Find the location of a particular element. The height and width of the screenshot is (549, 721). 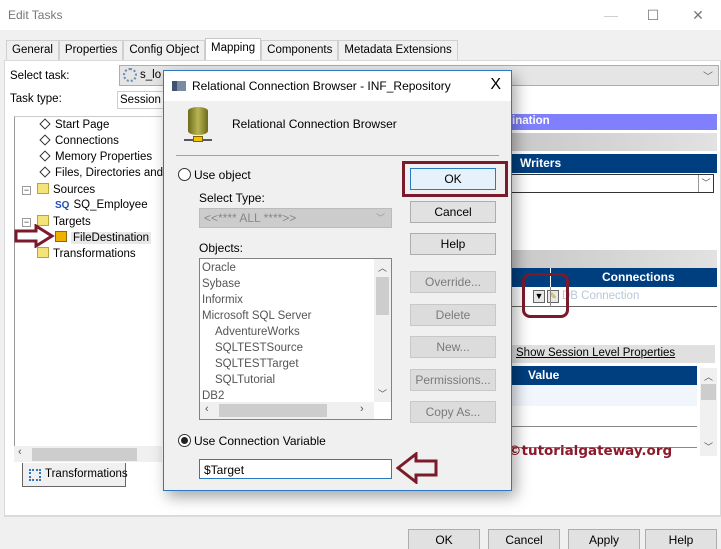

apply-button: Apply is located at coordinates (604, 539).